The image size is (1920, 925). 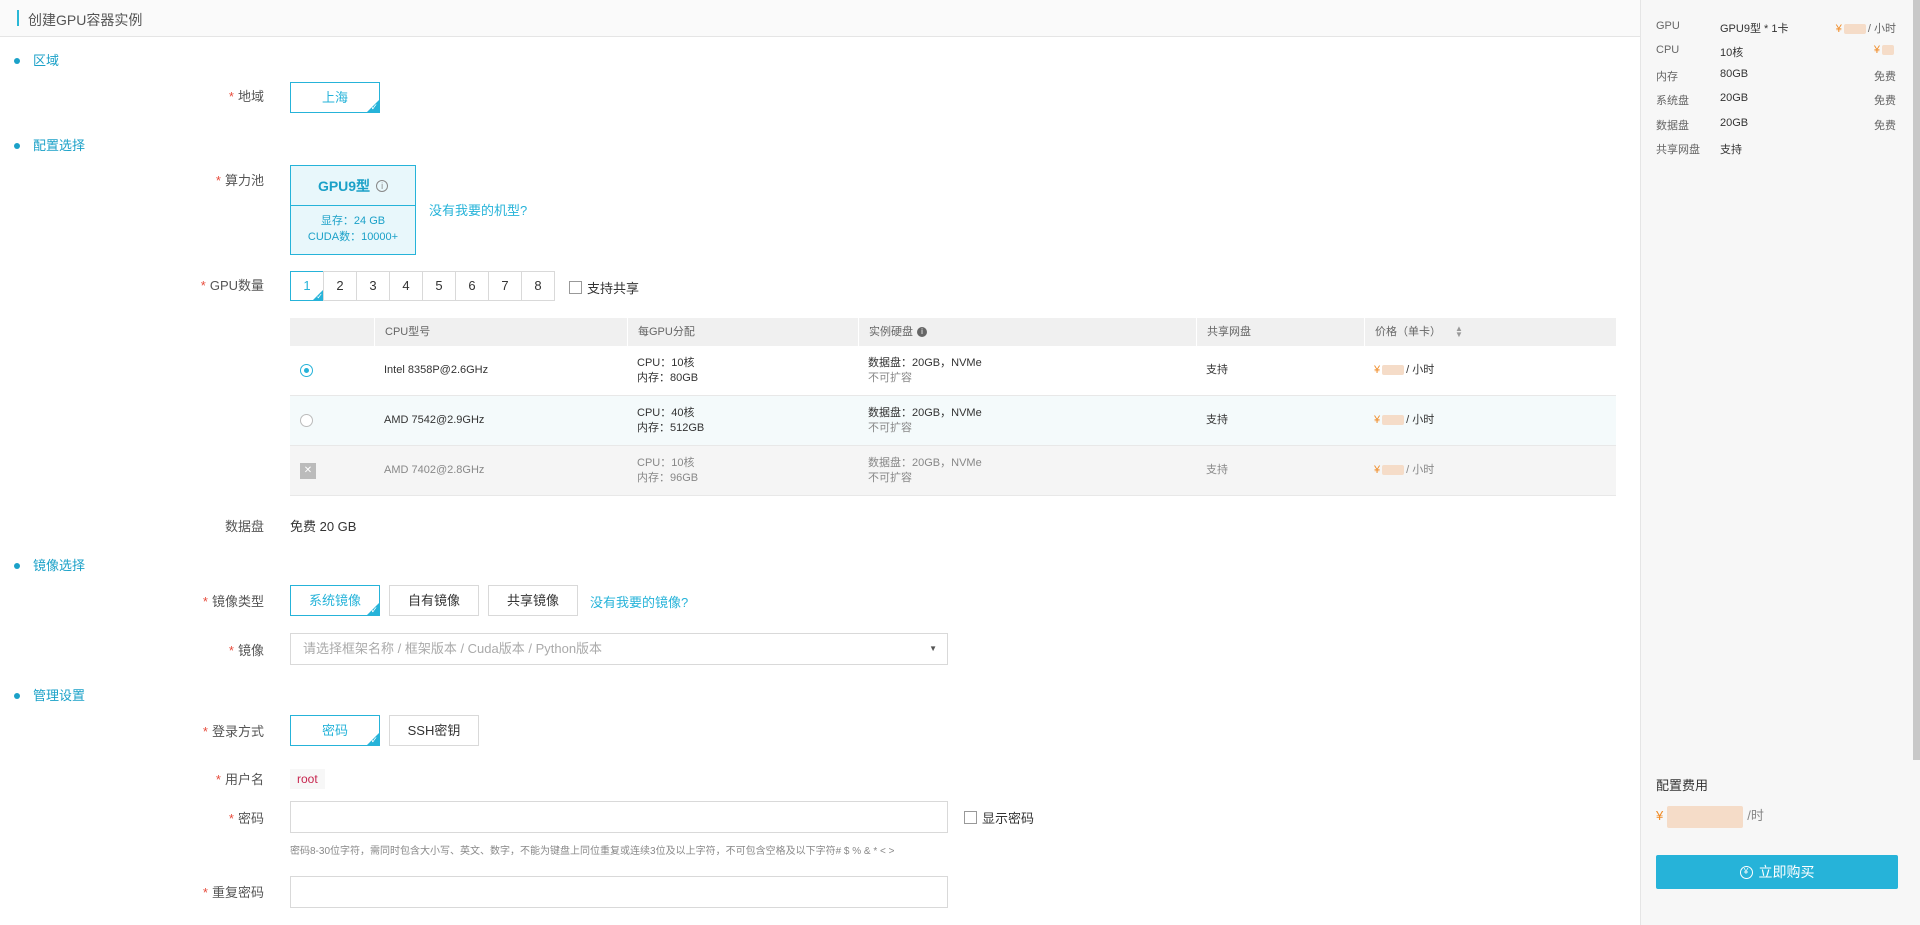 What do you see at coordinates (233, 892) in the screenshot?
I see `password-repeat-label: * 重复密码` at bounding box center [233, 892].